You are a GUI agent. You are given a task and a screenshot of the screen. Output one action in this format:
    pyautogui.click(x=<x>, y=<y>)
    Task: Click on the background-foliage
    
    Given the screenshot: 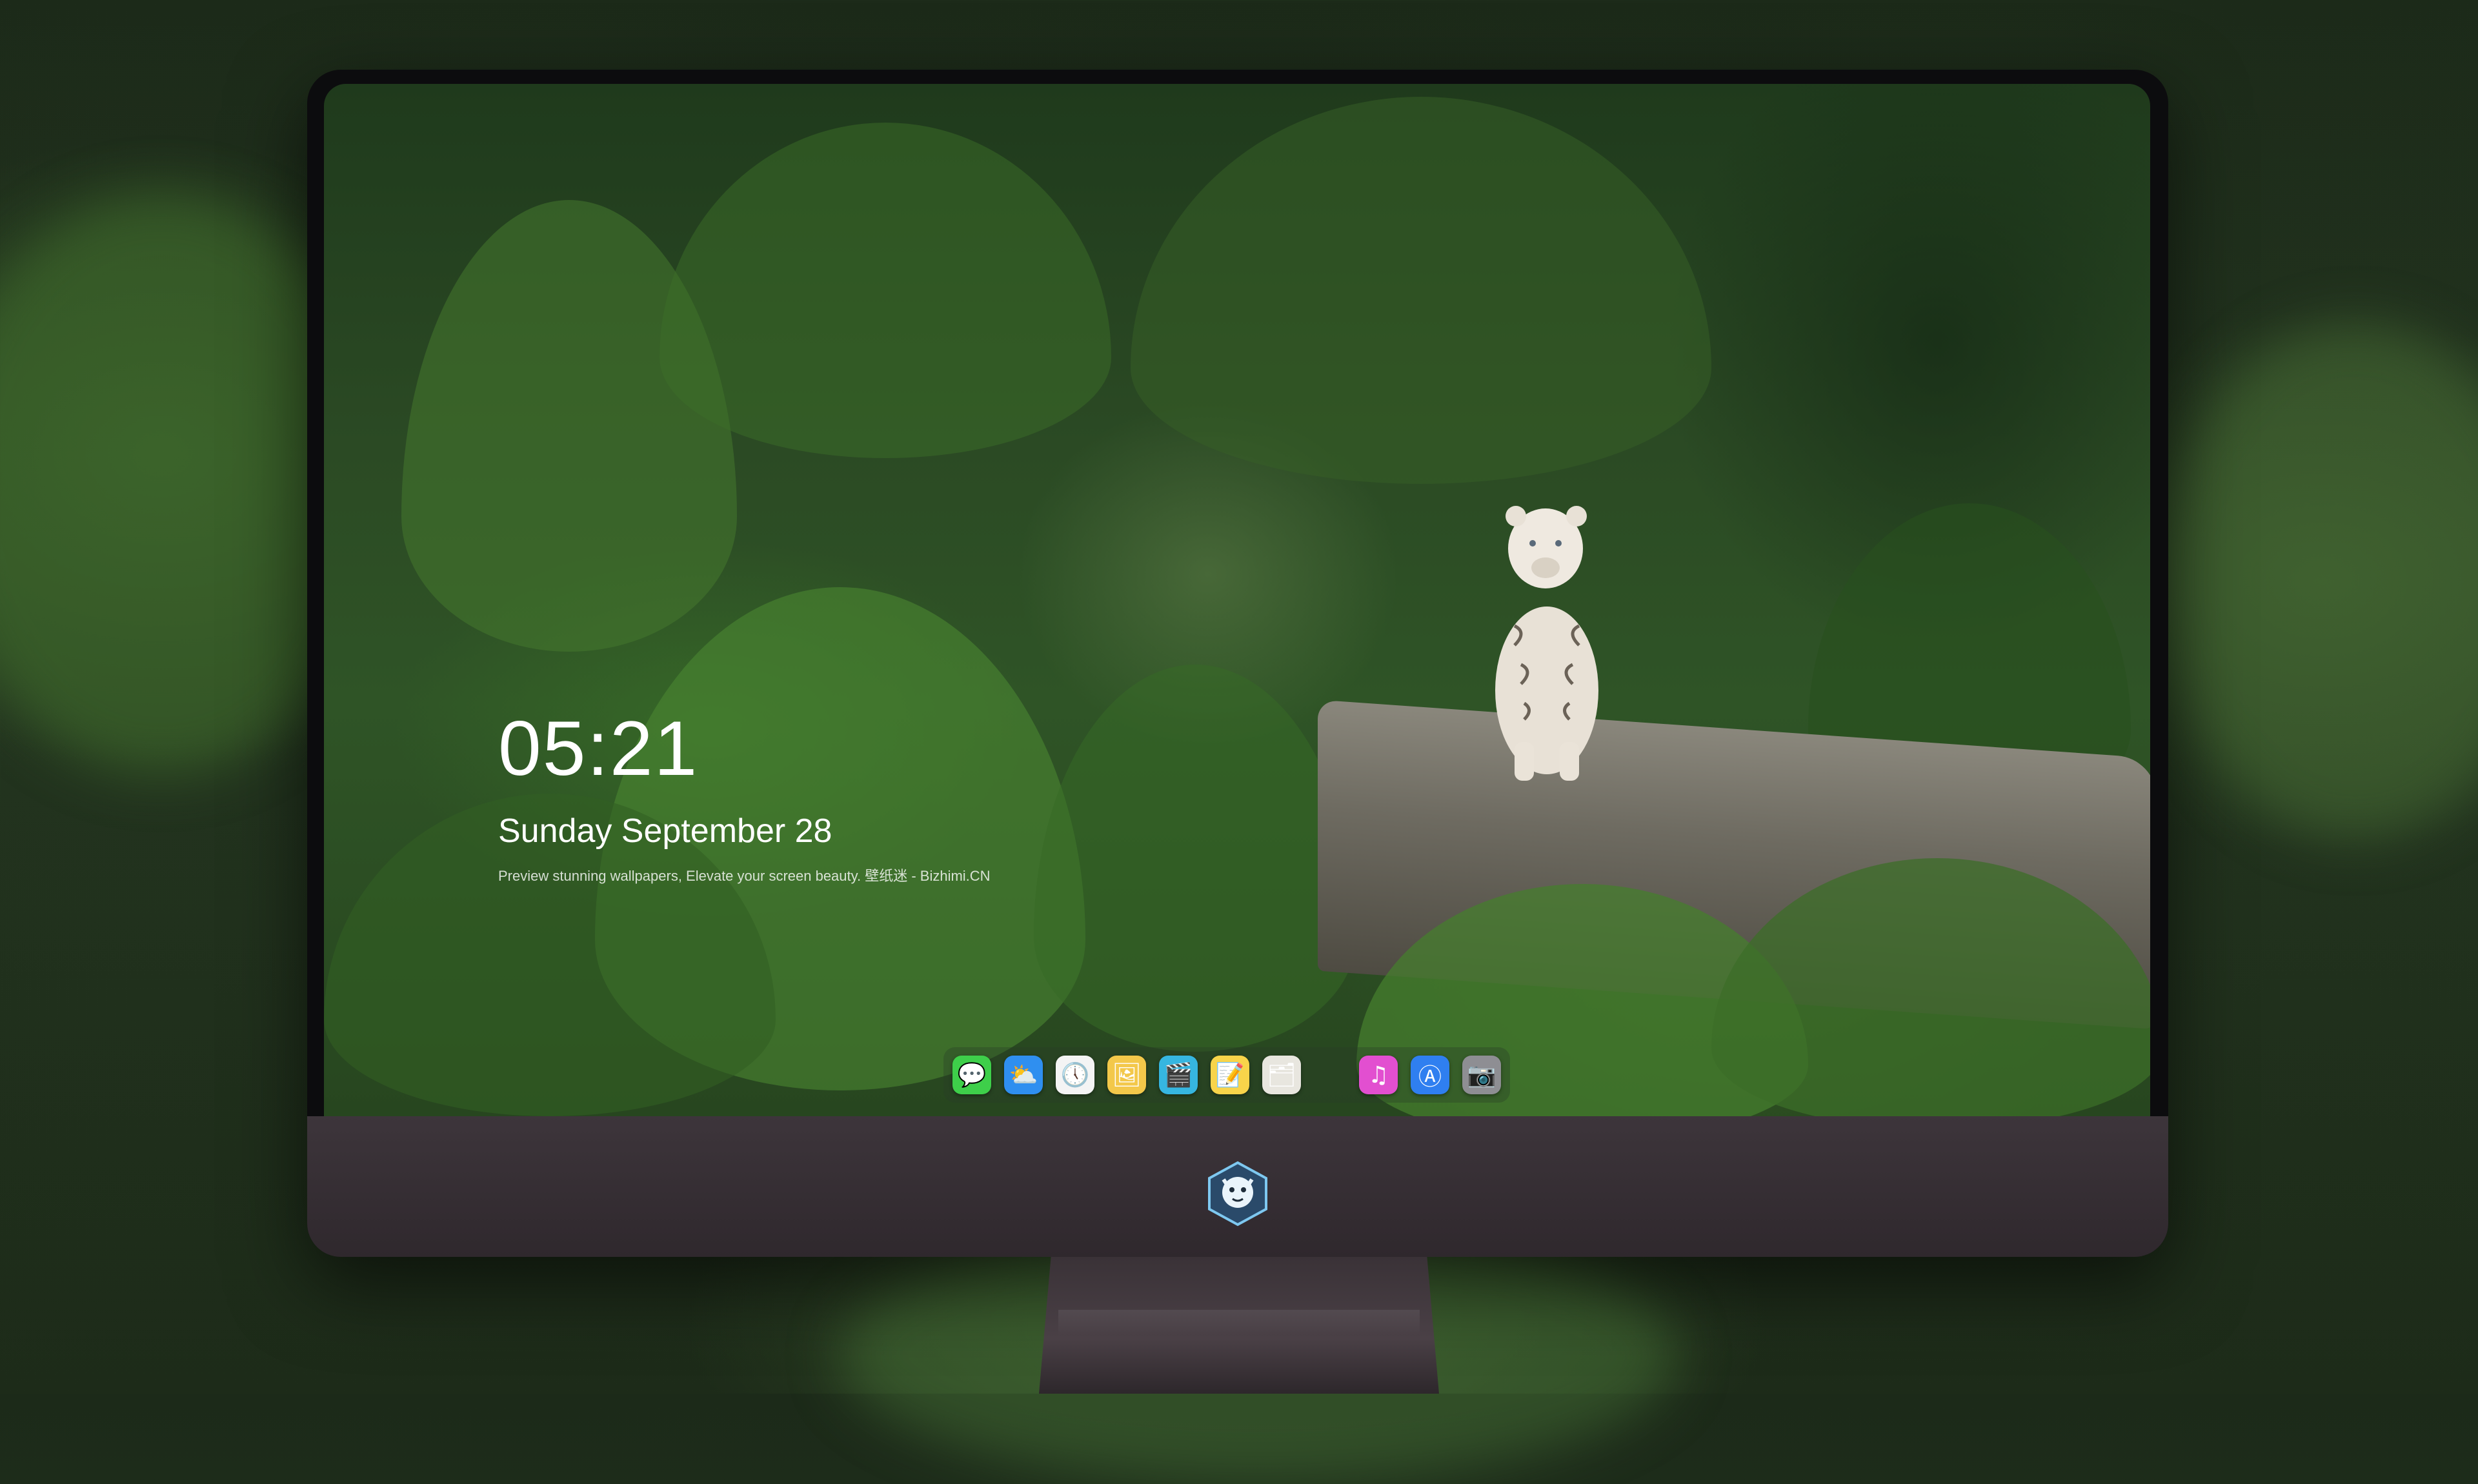 What is the action you would take?
    pyautogui.click(x=2320, y=581)
    